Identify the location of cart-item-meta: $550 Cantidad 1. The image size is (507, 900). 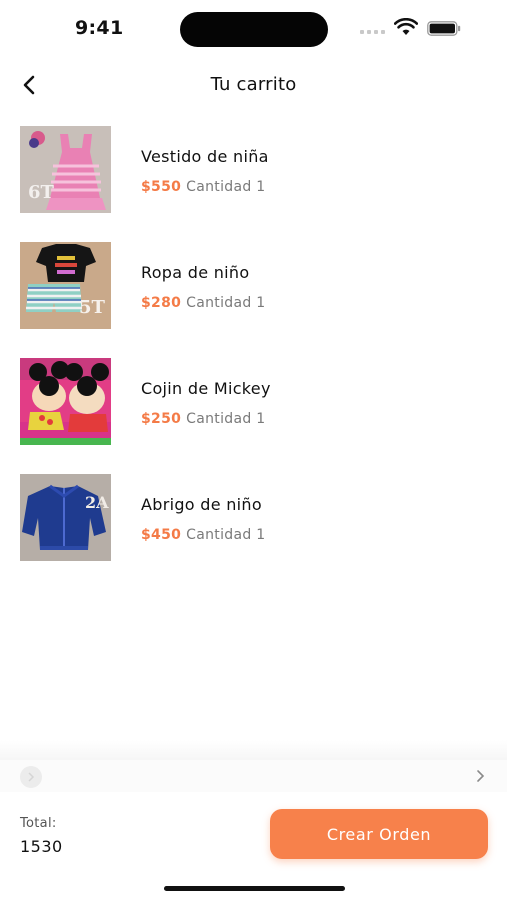
(203, 187).